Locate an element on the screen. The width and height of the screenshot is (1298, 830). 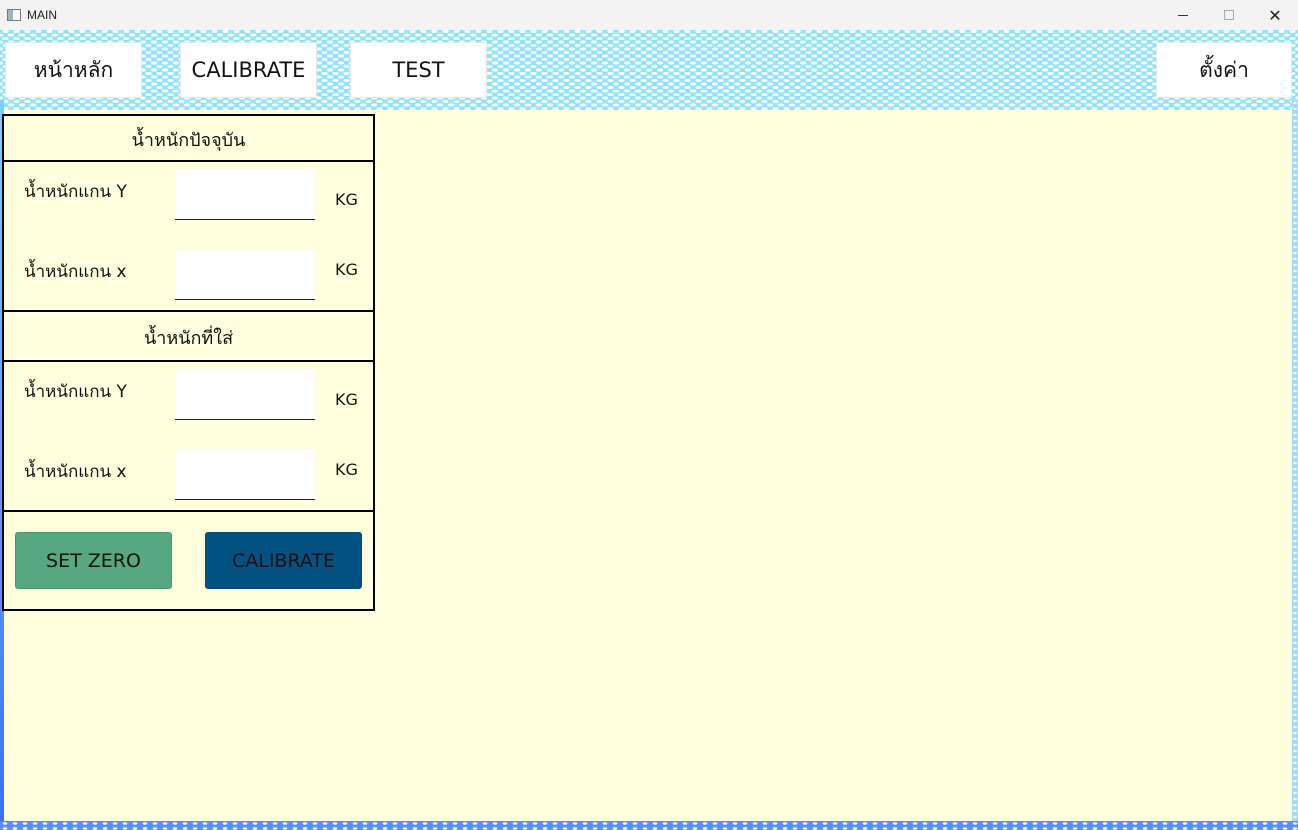
title-bar: MAIN ✕ is located at coordinates (649, 15).